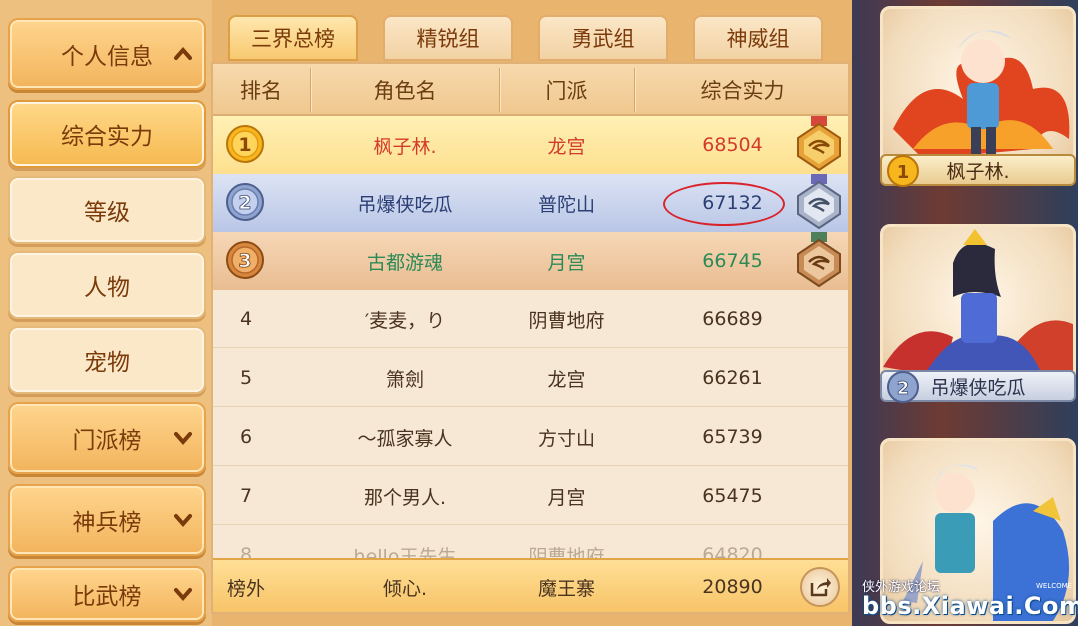 Image resolution: width=1078 pixels, height=626 pixels. What do you see at coordinates (819, 202) in the screenshot?
I see `silver-medal-icon` at bounding box center [819, 202].